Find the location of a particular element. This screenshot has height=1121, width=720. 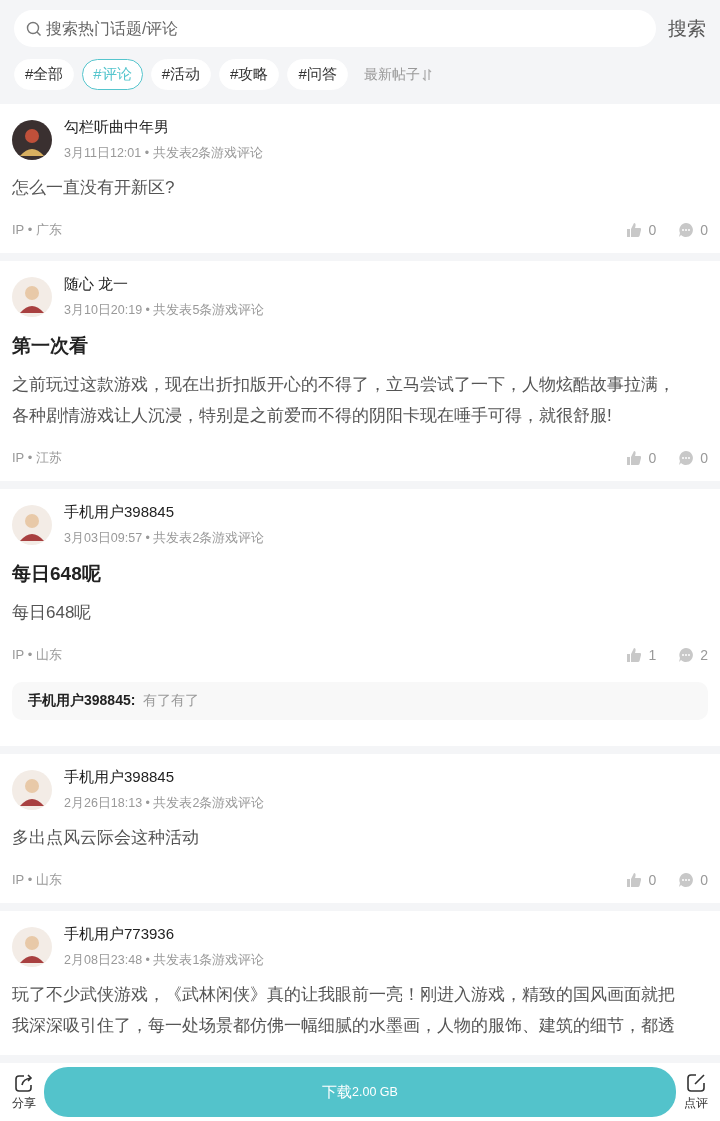

tag-tab: #攻略 is located at coordinates (249, 74).